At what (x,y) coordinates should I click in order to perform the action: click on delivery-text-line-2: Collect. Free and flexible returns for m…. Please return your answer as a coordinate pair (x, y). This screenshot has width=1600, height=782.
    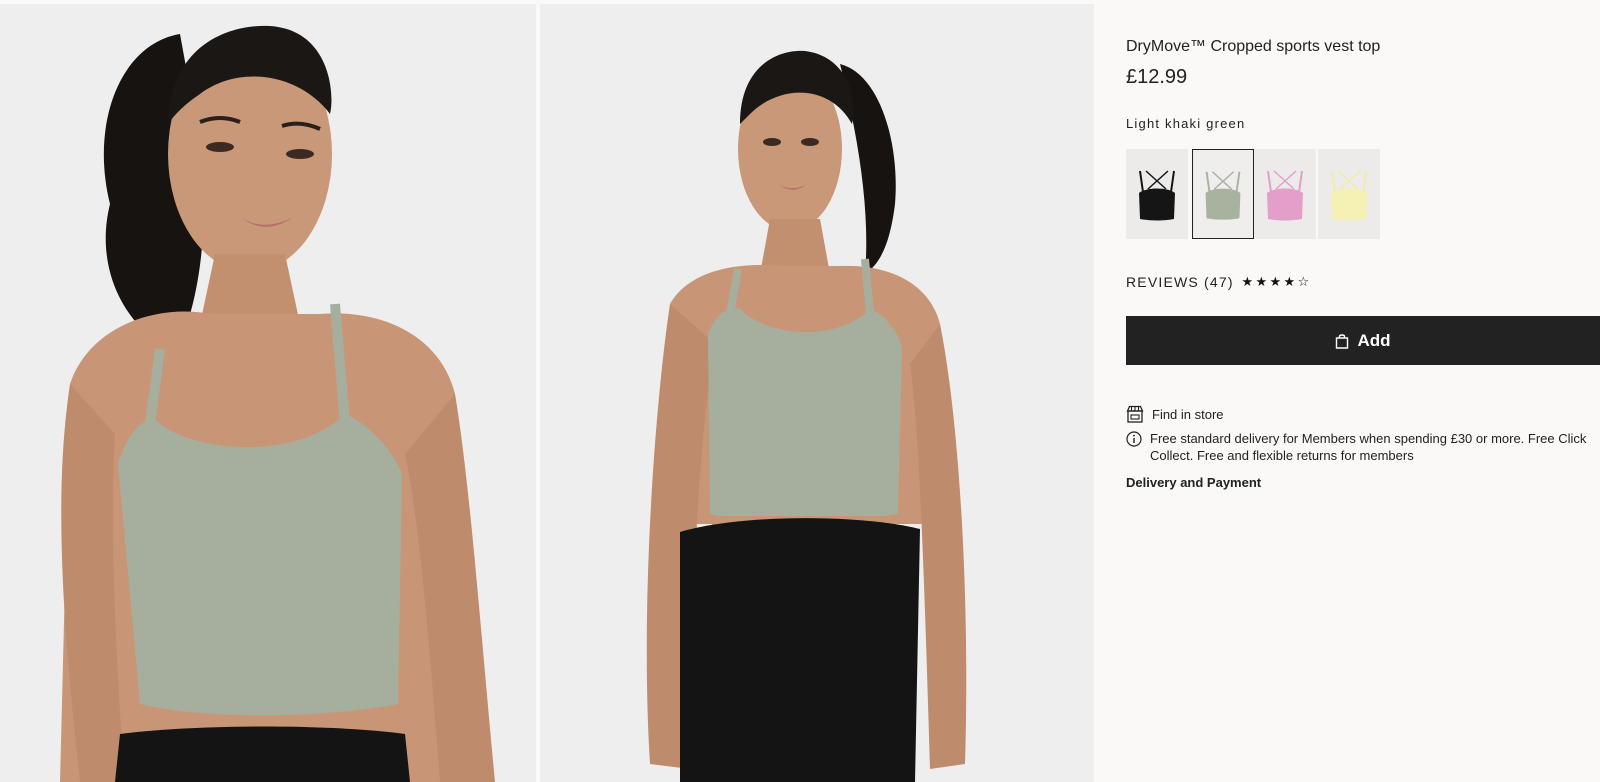
    Looking at the image, I should click on (1282, 455).